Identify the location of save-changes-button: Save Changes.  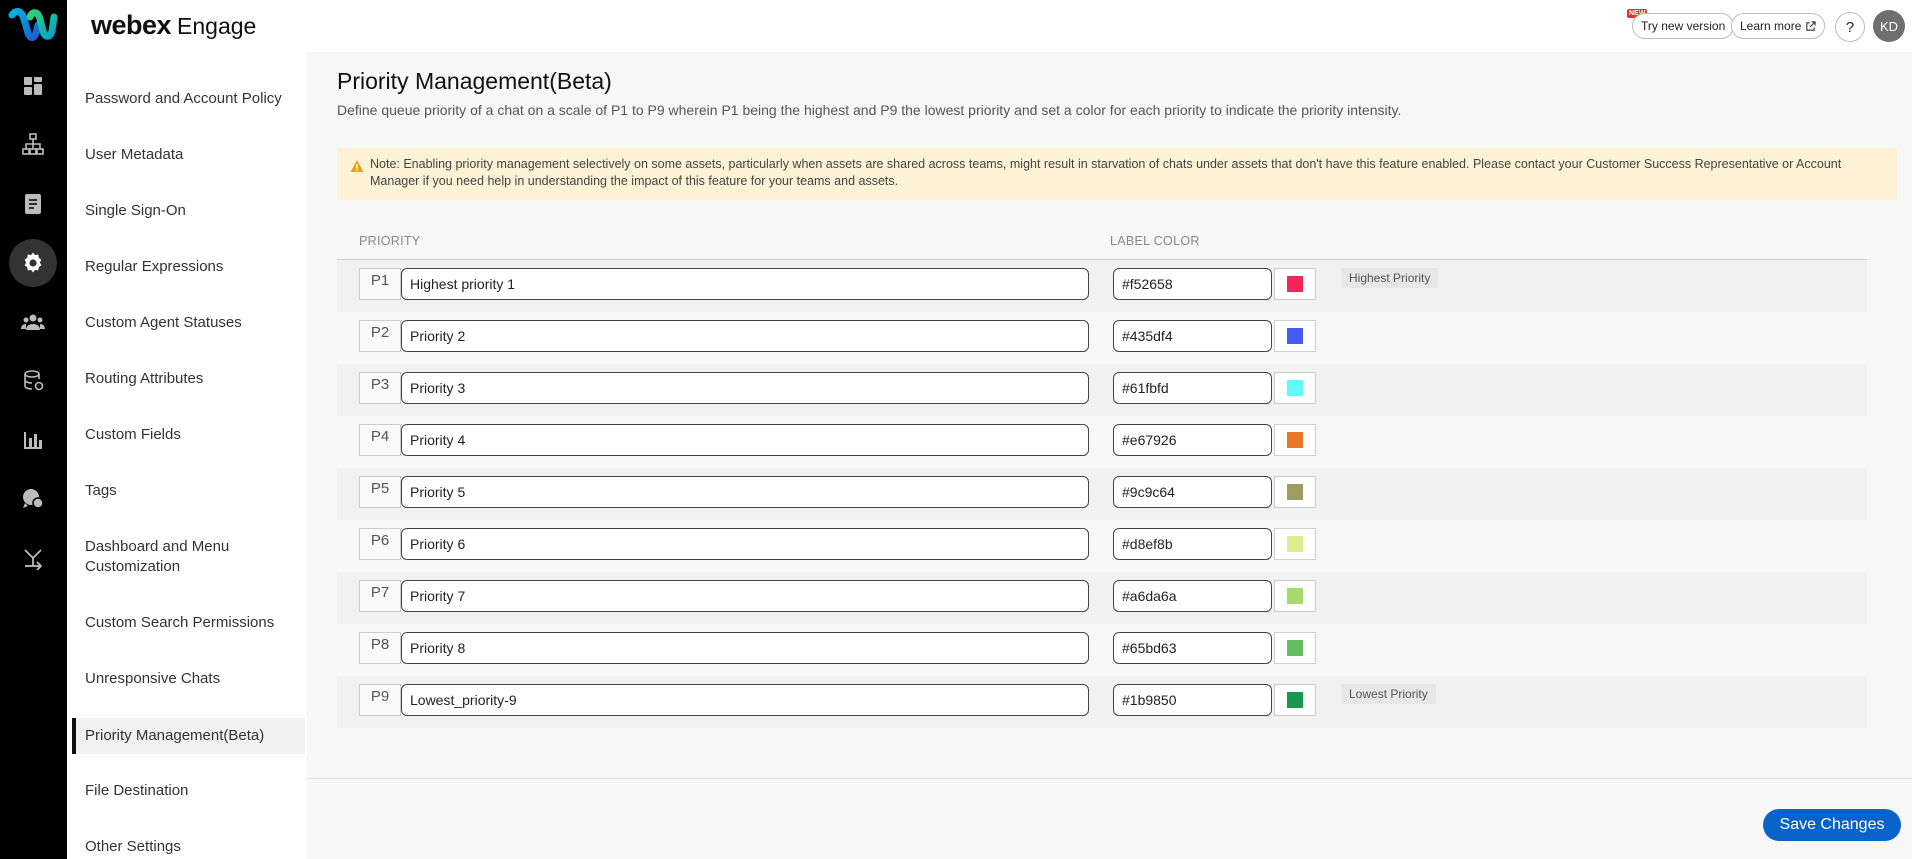
(1832, 825).